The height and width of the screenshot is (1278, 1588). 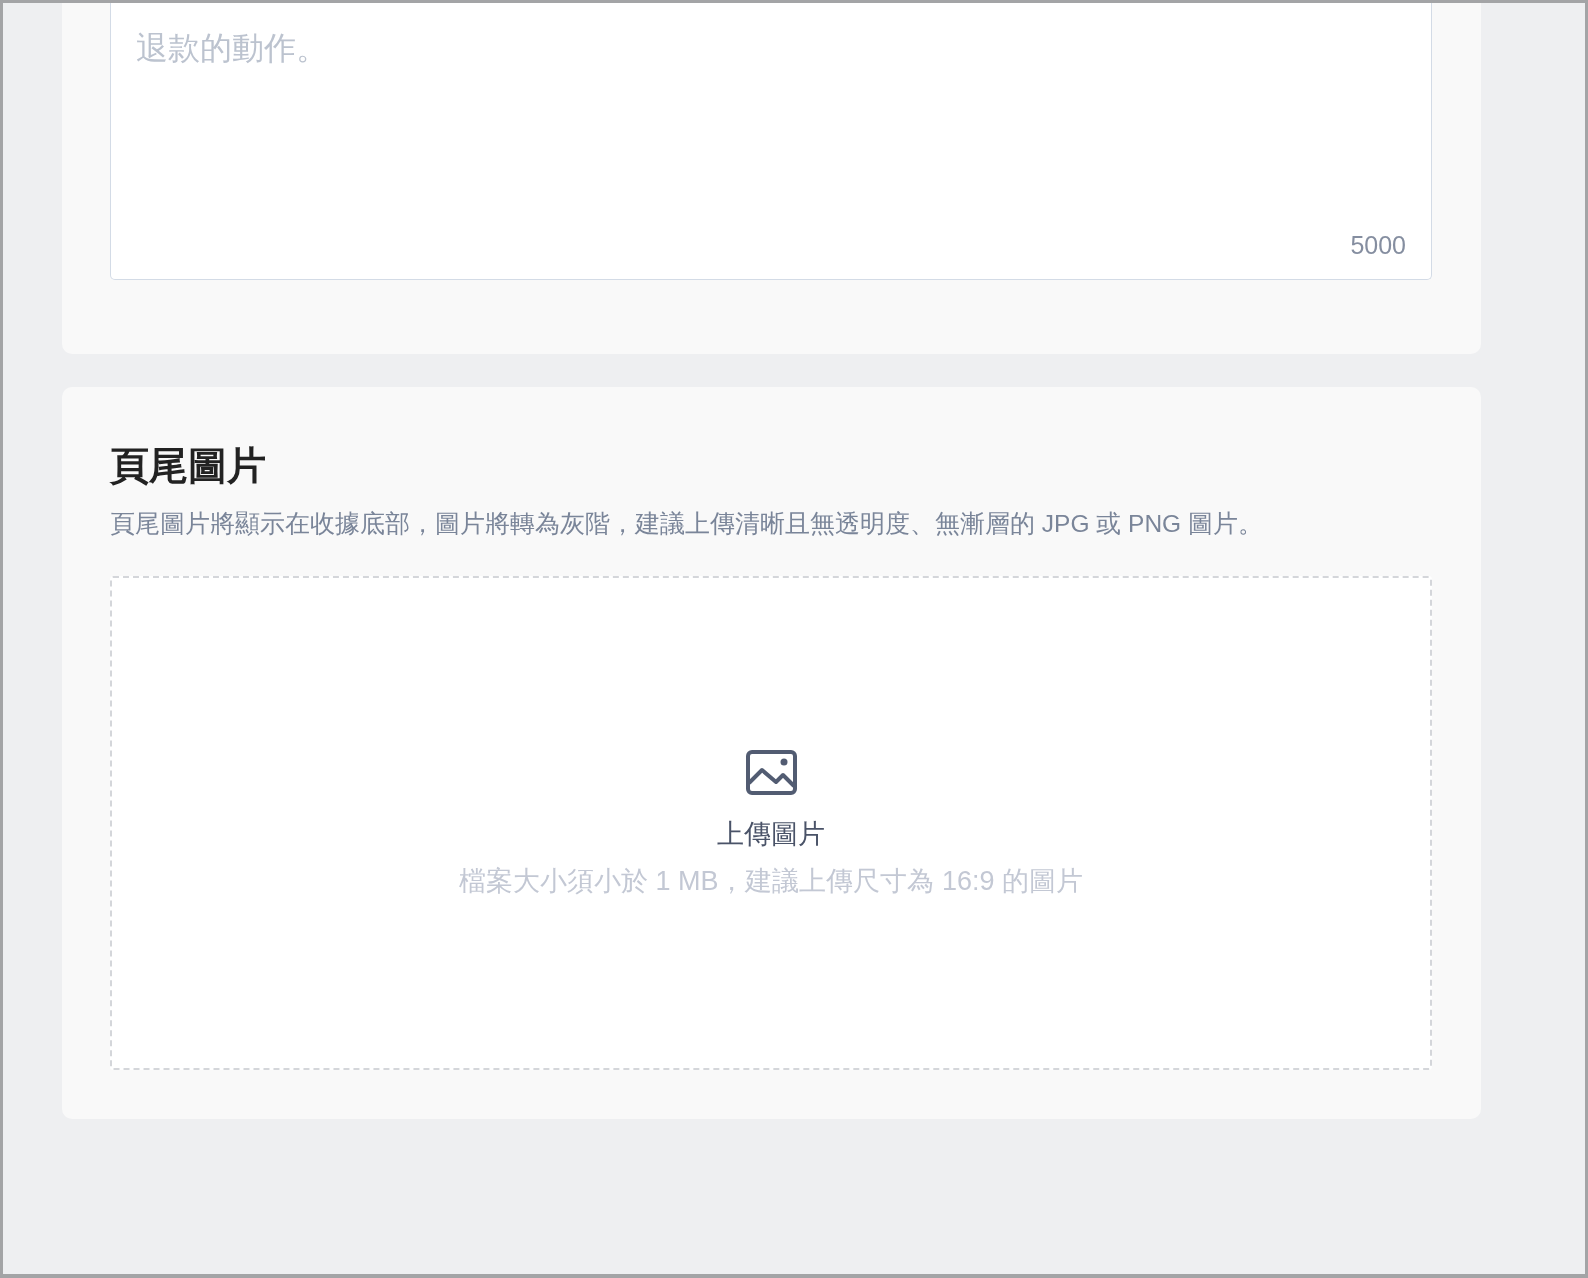 What do you see at coordinates (188, 466) in the screenshot?
I see `section-title: 頁尾圖片` at bounding box center [188, 466].